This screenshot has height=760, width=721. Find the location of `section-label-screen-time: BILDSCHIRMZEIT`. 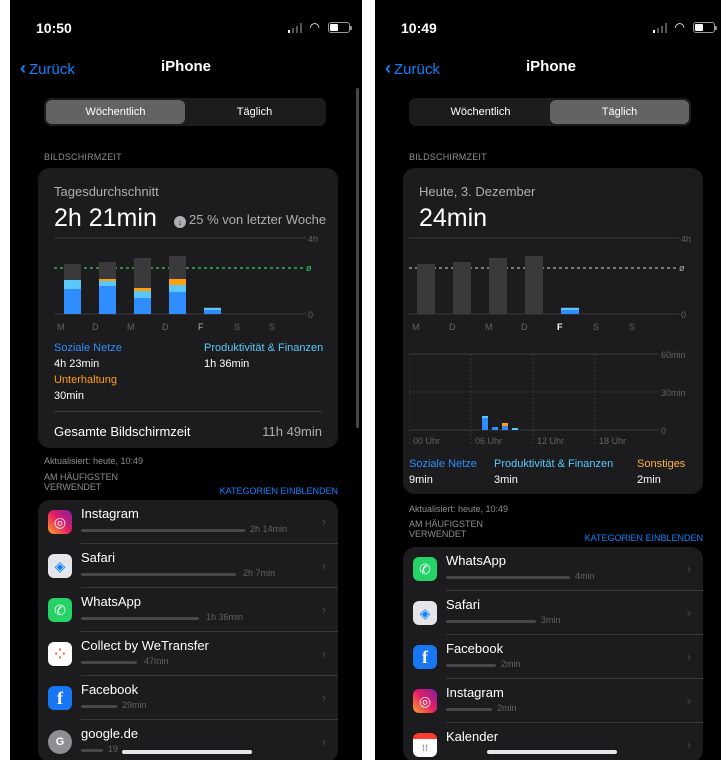

section-label-screen-time: BILDSCHIRMZEIT is located at coordinates (83, 157).